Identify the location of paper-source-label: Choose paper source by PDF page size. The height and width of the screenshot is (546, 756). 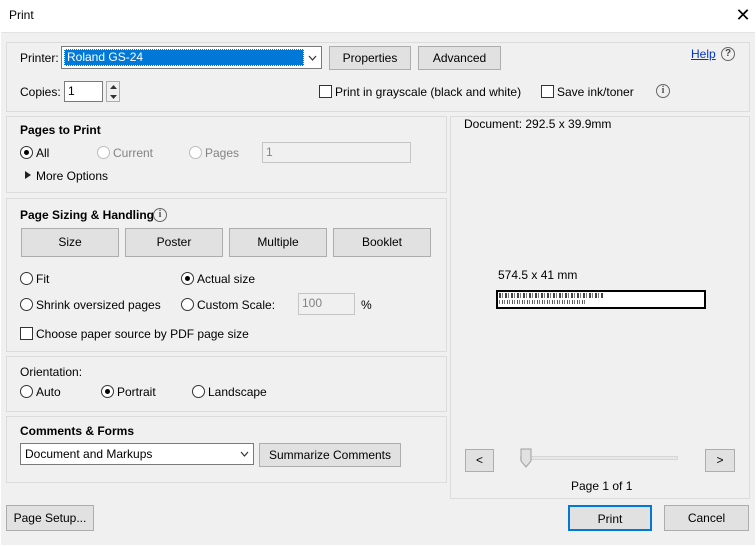
(142, 334).